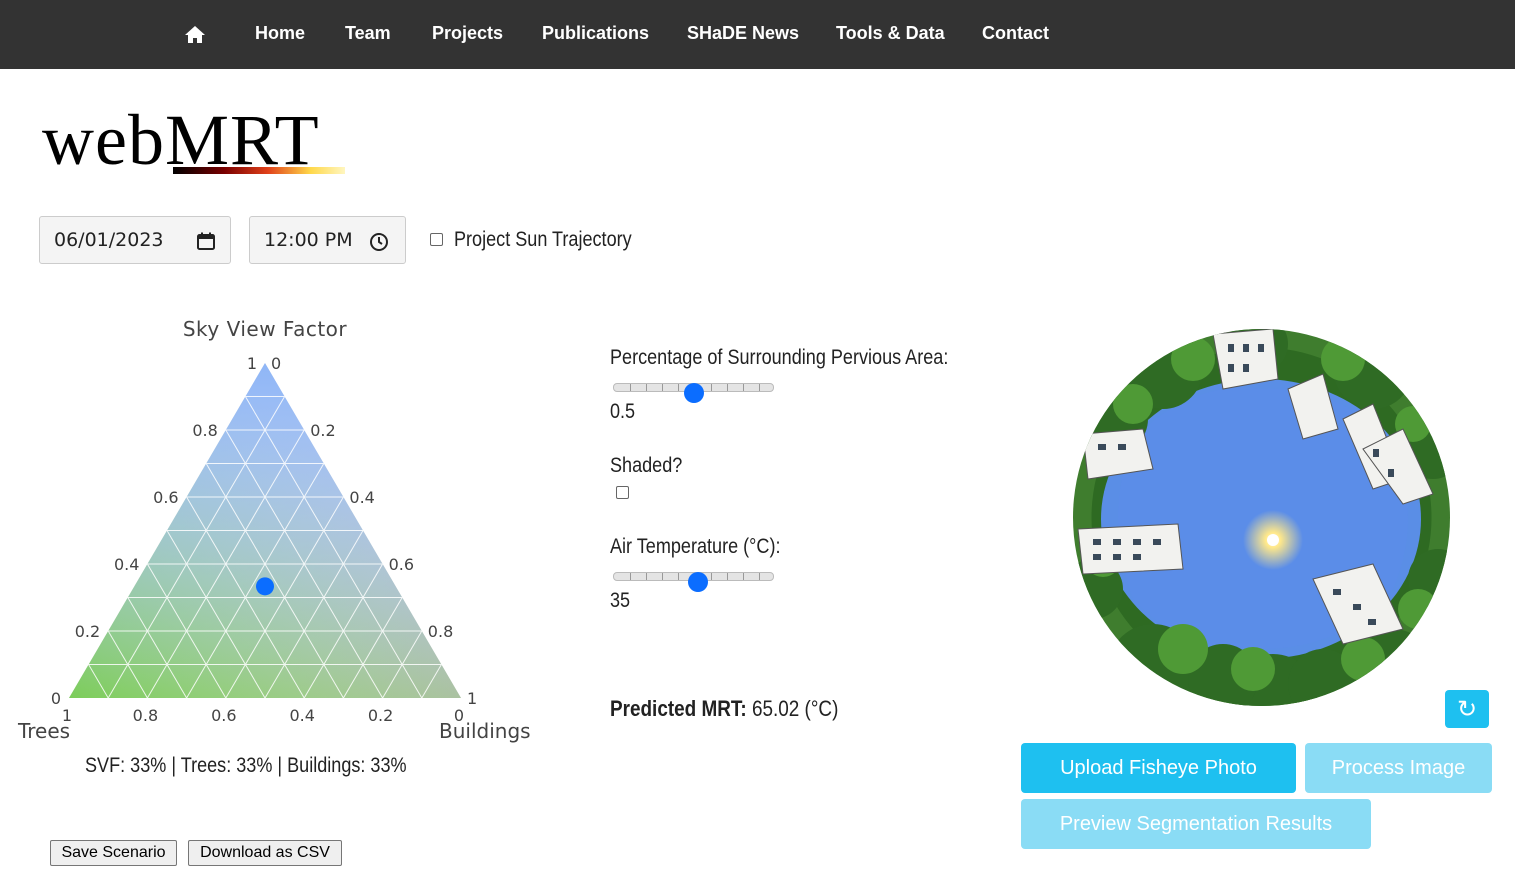 The height and width of the screenshot is (885, 1515). What do you see at coordinates (436, 239) in the screenshot?
I see `project-sun-checkbox` at bounding box center [436, 239].